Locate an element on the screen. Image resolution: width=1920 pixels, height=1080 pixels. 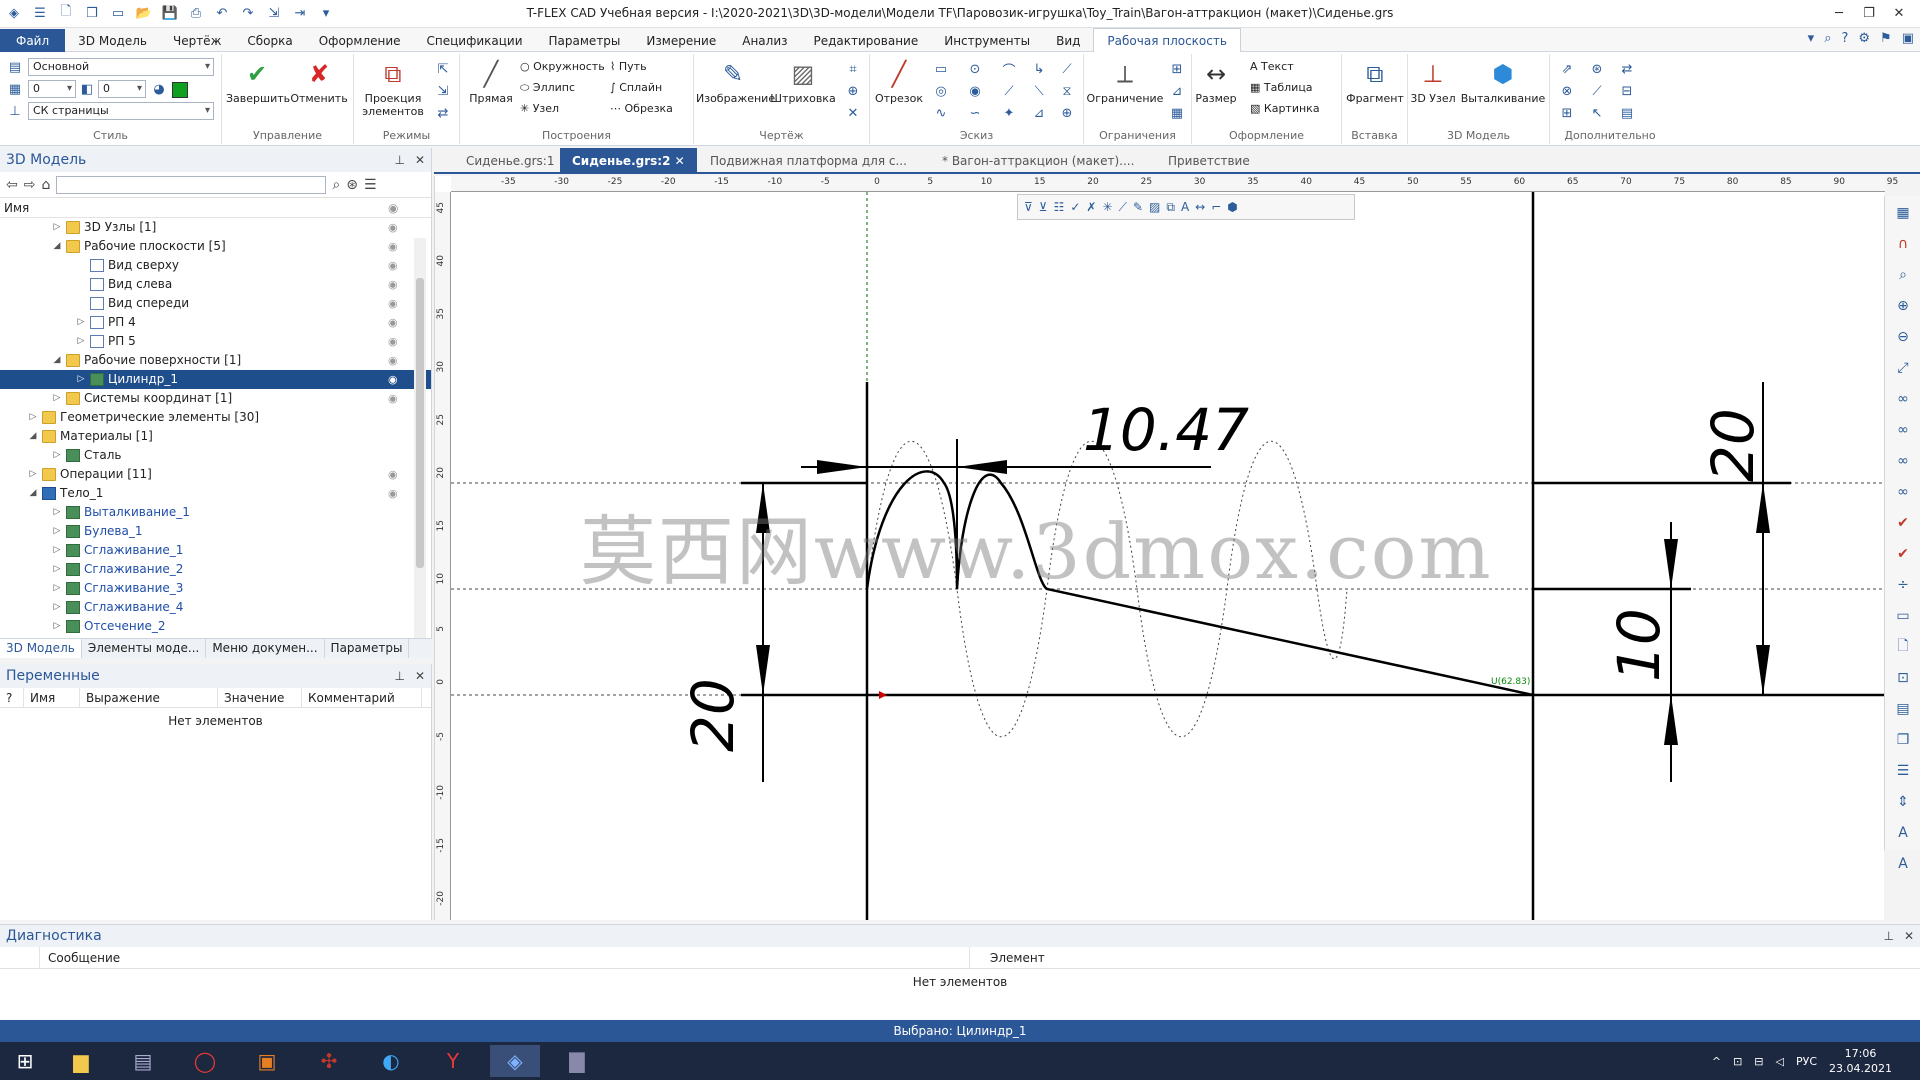
glasses-4-icon: ∞ is located at coordinates (1903, 492).